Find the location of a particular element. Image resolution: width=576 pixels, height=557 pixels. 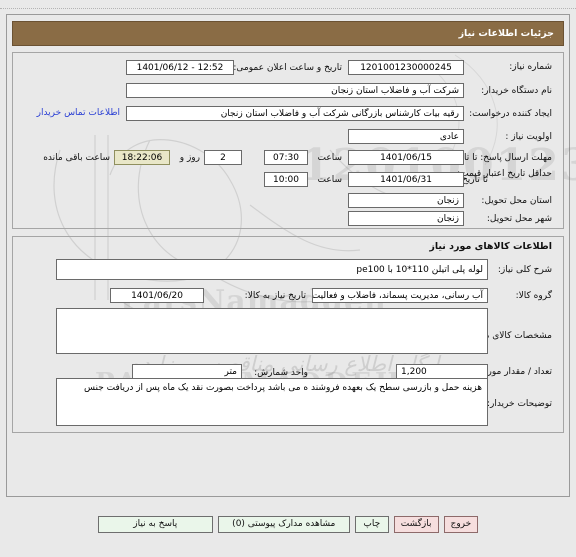

unit-value: متر is located at coordinates (187, 371).